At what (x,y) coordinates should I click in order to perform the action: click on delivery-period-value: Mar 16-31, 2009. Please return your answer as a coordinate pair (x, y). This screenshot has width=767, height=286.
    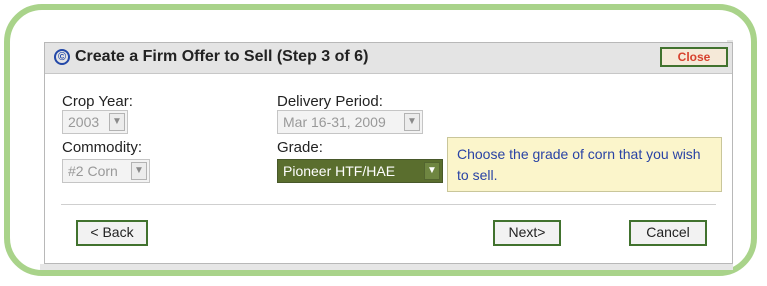
    Looking at the image, I should click on (334, 122).